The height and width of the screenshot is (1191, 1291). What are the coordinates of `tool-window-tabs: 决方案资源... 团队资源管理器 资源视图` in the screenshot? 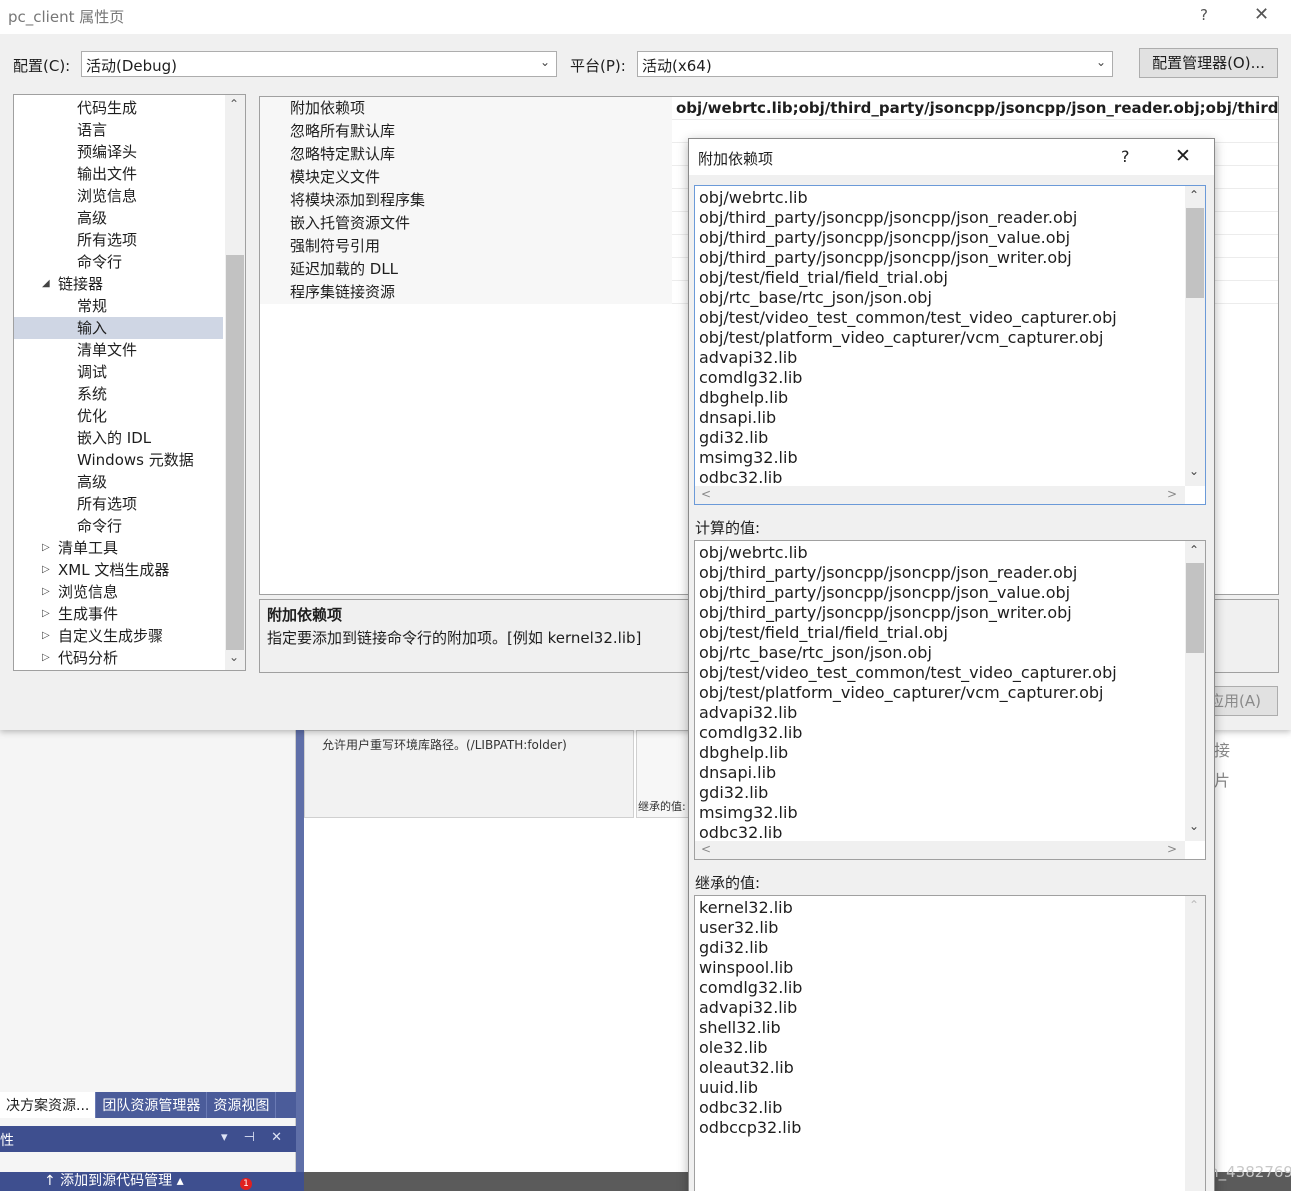 It's located at (148, 1105).